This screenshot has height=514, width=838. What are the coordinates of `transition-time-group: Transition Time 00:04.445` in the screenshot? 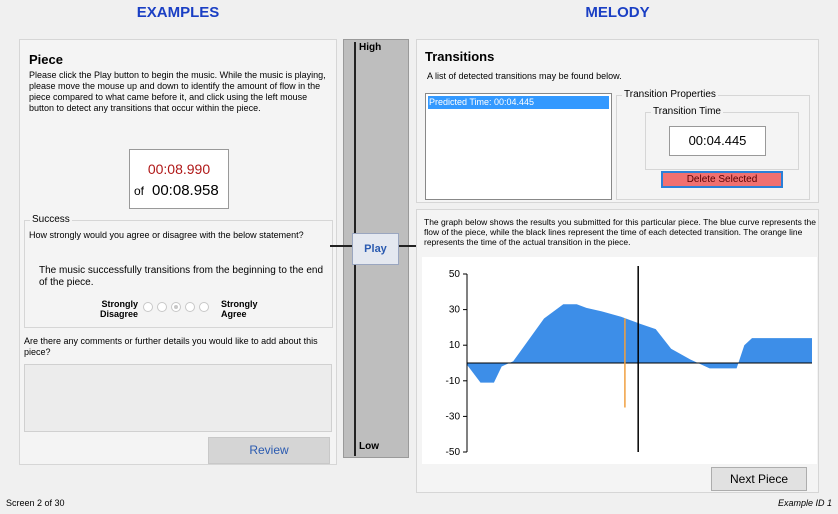 It's located at (722, 138).